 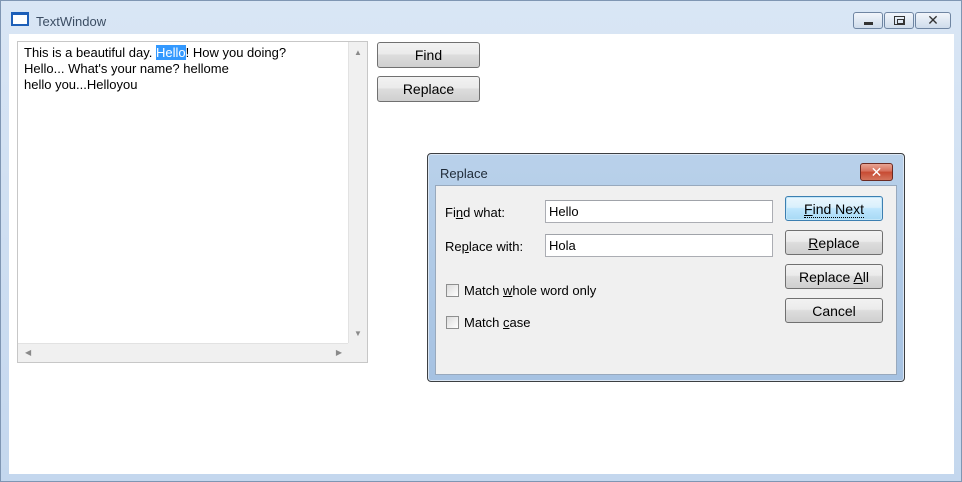 What do you see at coordinates (508, 290) in the screenshot?
I see `access-key: w` at bounding box center [508, 290].